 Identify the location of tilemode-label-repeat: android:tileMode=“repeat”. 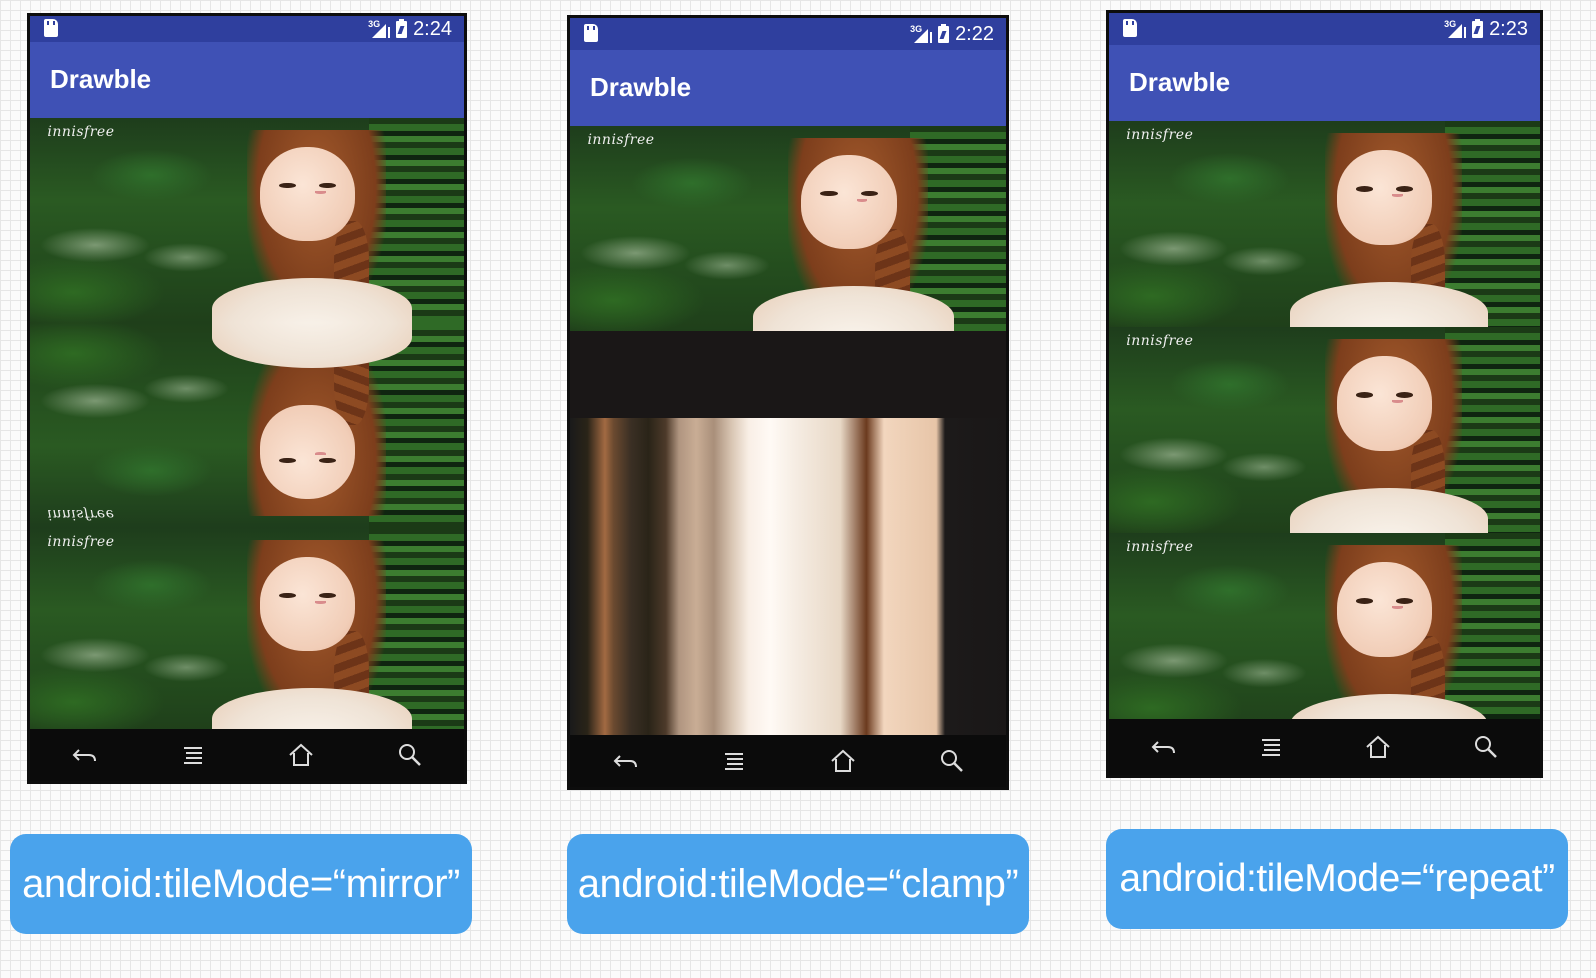
(1337, 879).